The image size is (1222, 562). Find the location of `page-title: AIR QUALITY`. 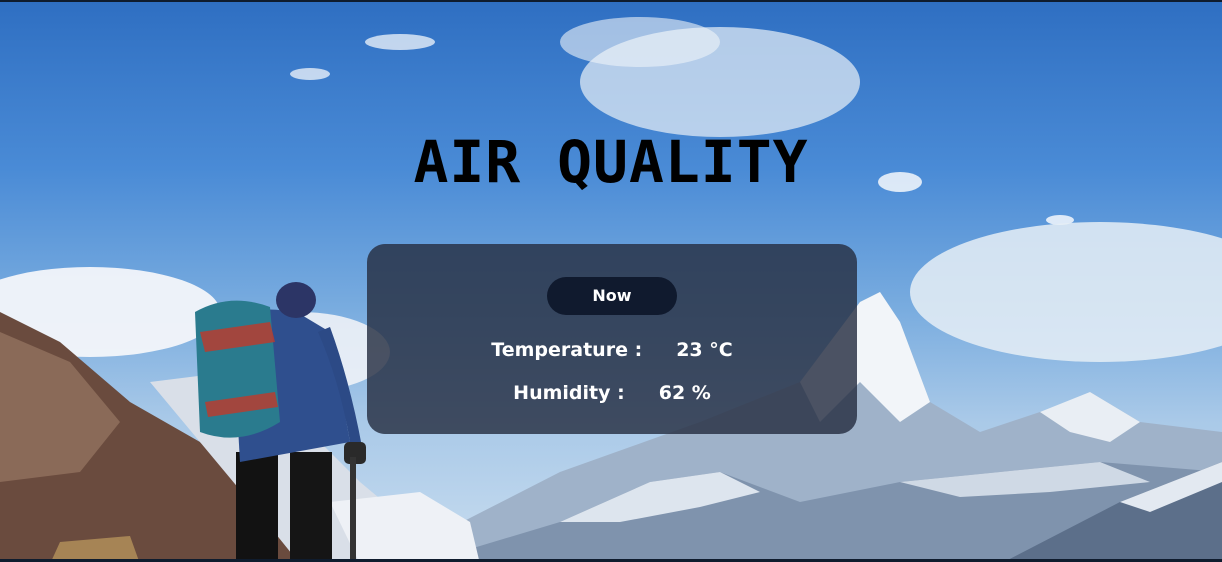

page-title: AIR QUALITY is located at coordinates (611, 162).